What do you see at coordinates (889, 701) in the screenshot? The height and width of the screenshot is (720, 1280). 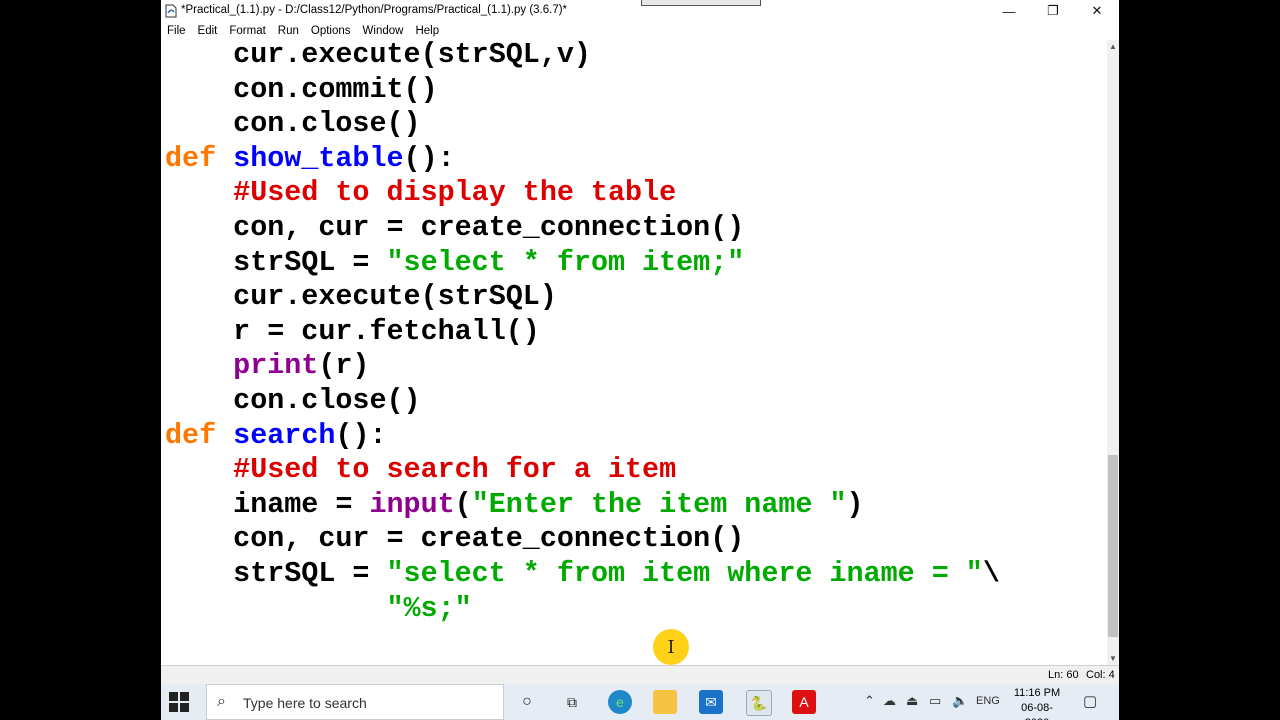 I see `cloud-icon: ☁` at bounding box center [889, 701].